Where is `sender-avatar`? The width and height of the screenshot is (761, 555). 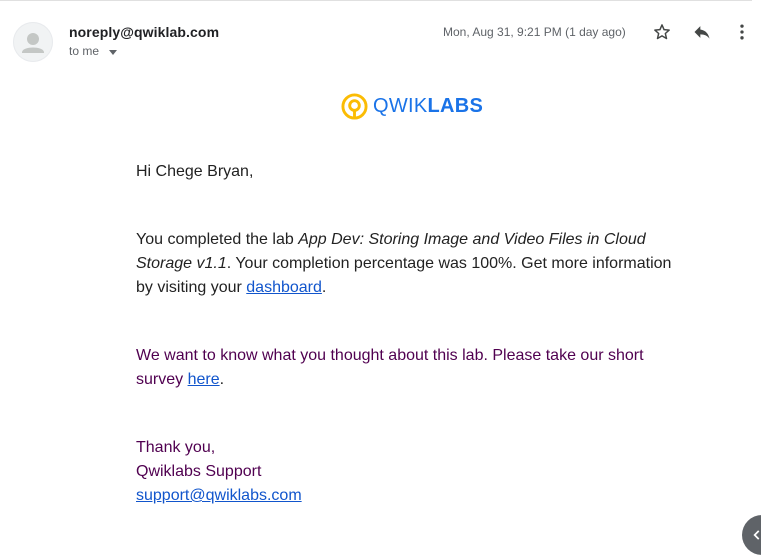 sender-avatar is located at coordinates (33, 42).